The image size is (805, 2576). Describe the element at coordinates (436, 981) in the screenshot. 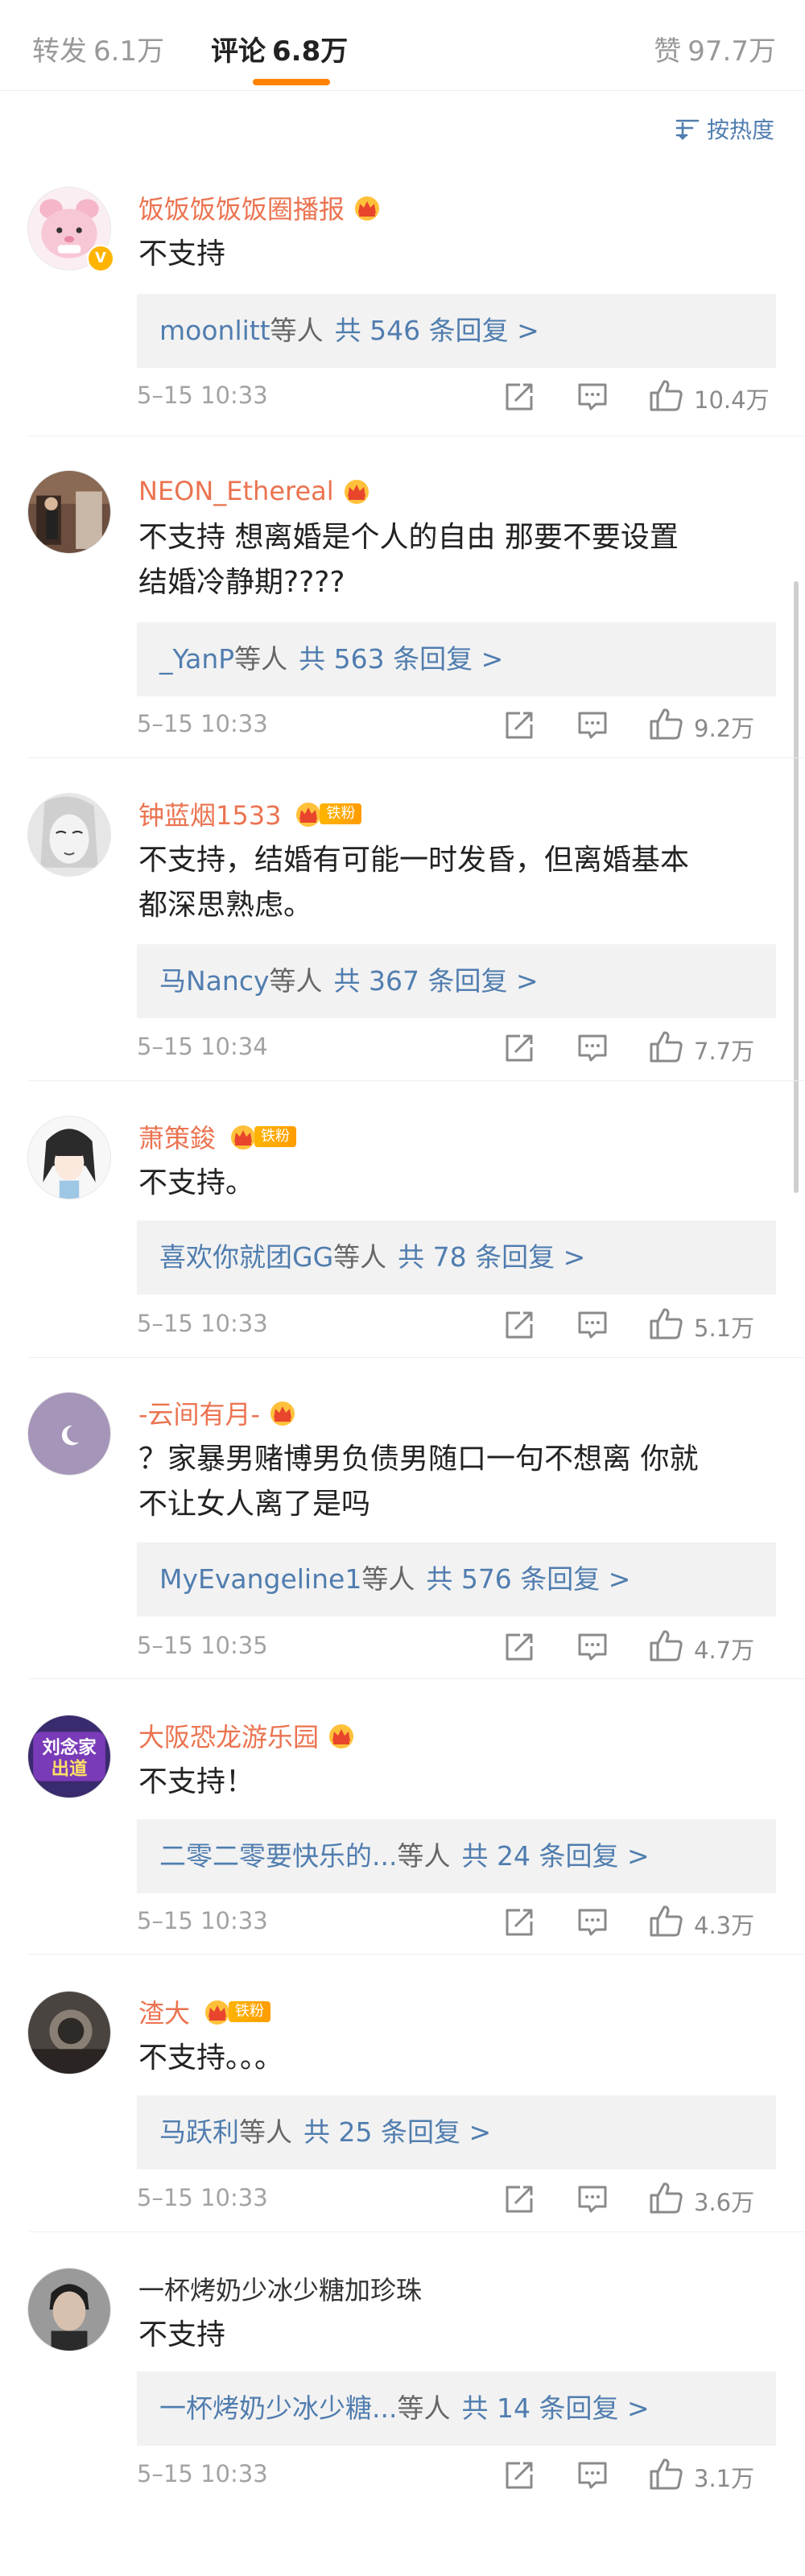

I see `reply-count-link: 共 367 条回复 >` at that location.